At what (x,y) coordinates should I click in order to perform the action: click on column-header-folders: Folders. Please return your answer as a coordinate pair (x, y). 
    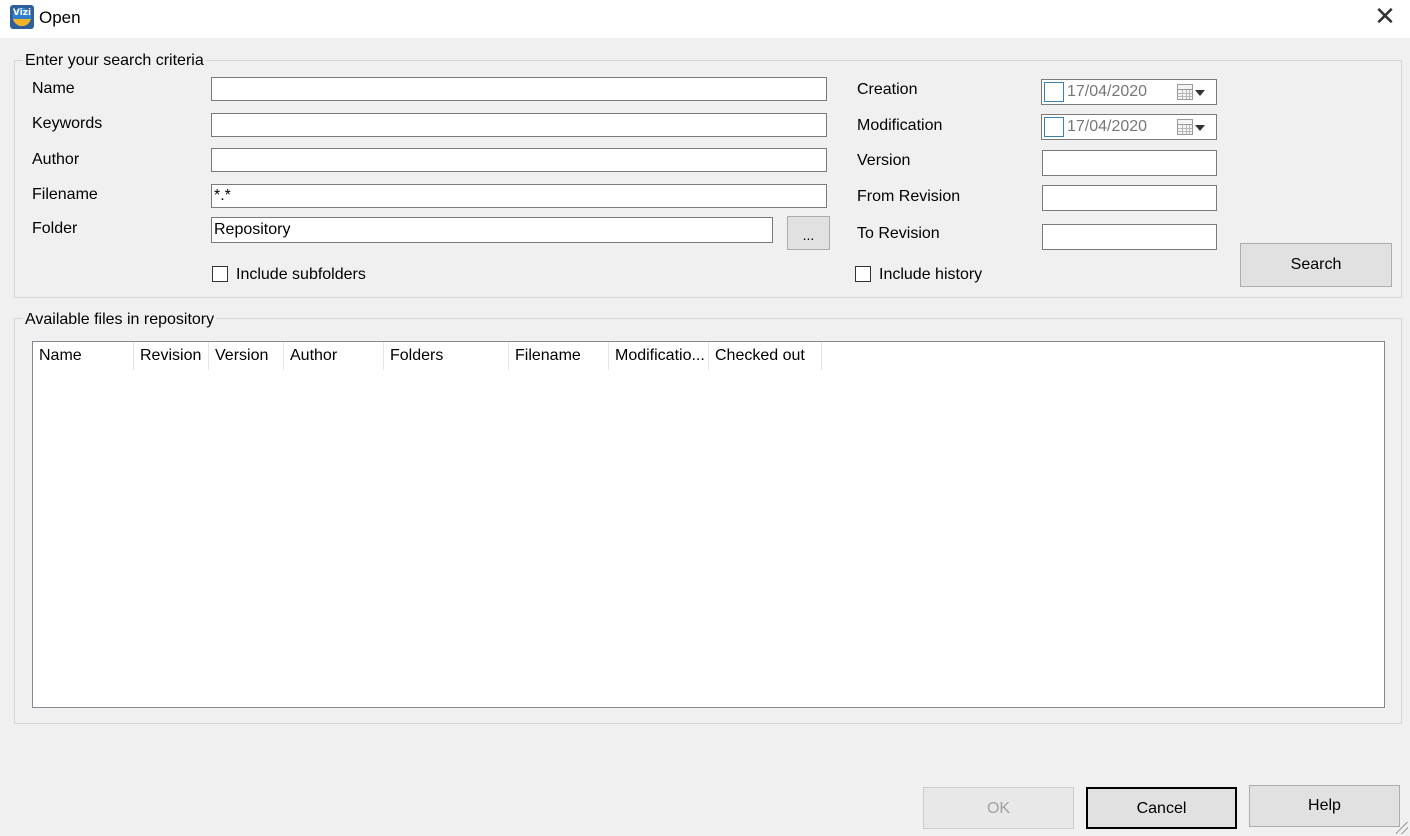
    Looking at the image, I should click on (446, 356).